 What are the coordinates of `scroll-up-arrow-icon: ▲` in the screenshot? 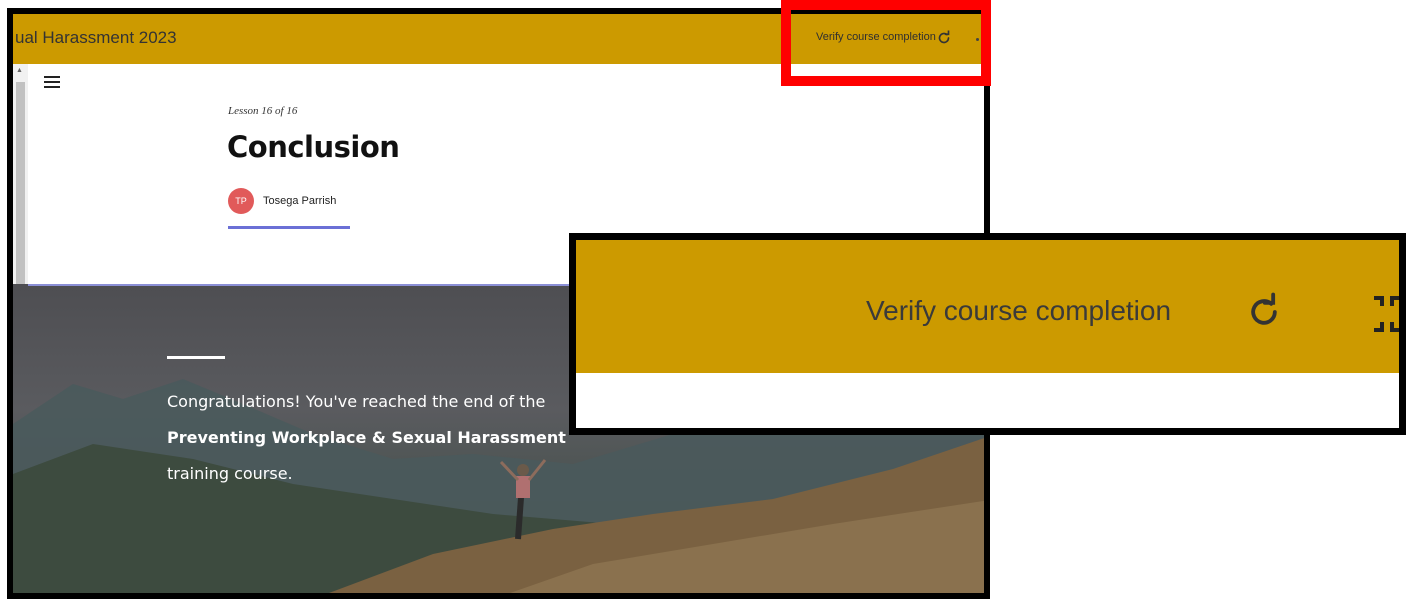 It's located at (19, 70).